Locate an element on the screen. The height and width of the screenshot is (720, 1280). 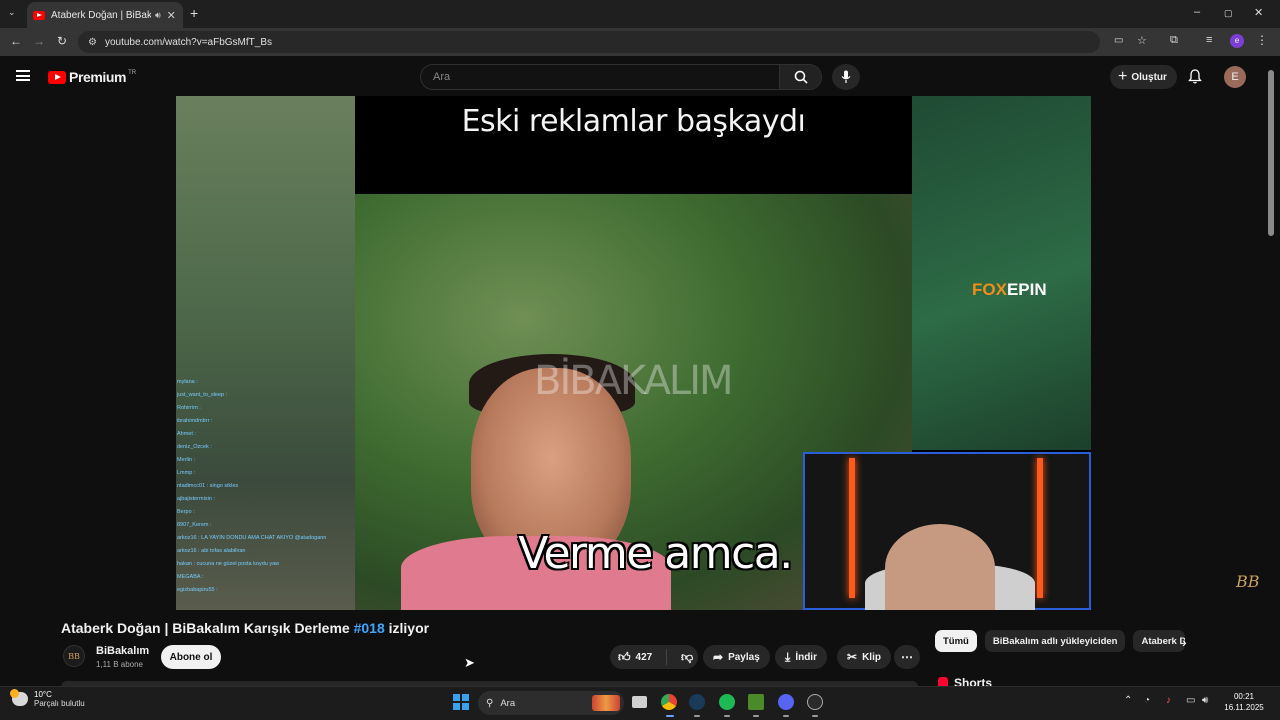
address-bar: ⚙︎ youtube.com/watch?v=aFbGsMfT_Bs is located at coordinates (589, 42).